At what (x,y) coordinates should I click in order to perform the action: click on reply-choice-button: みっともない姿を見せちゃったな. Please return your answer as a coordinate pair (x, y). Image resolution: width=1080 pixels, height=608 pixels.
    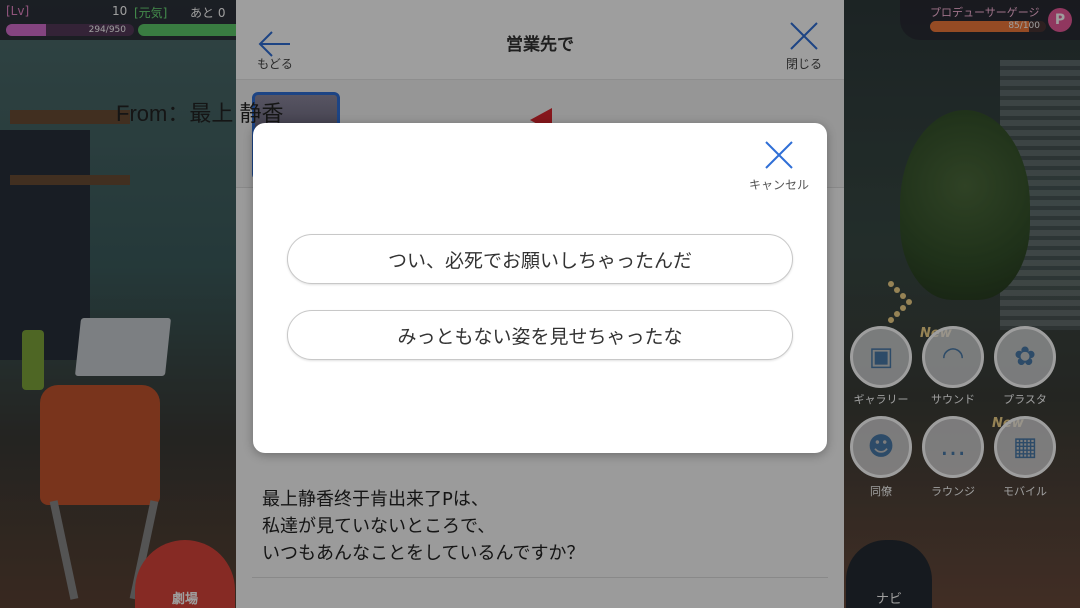
    Looking at the image, I should click on (540, 335).